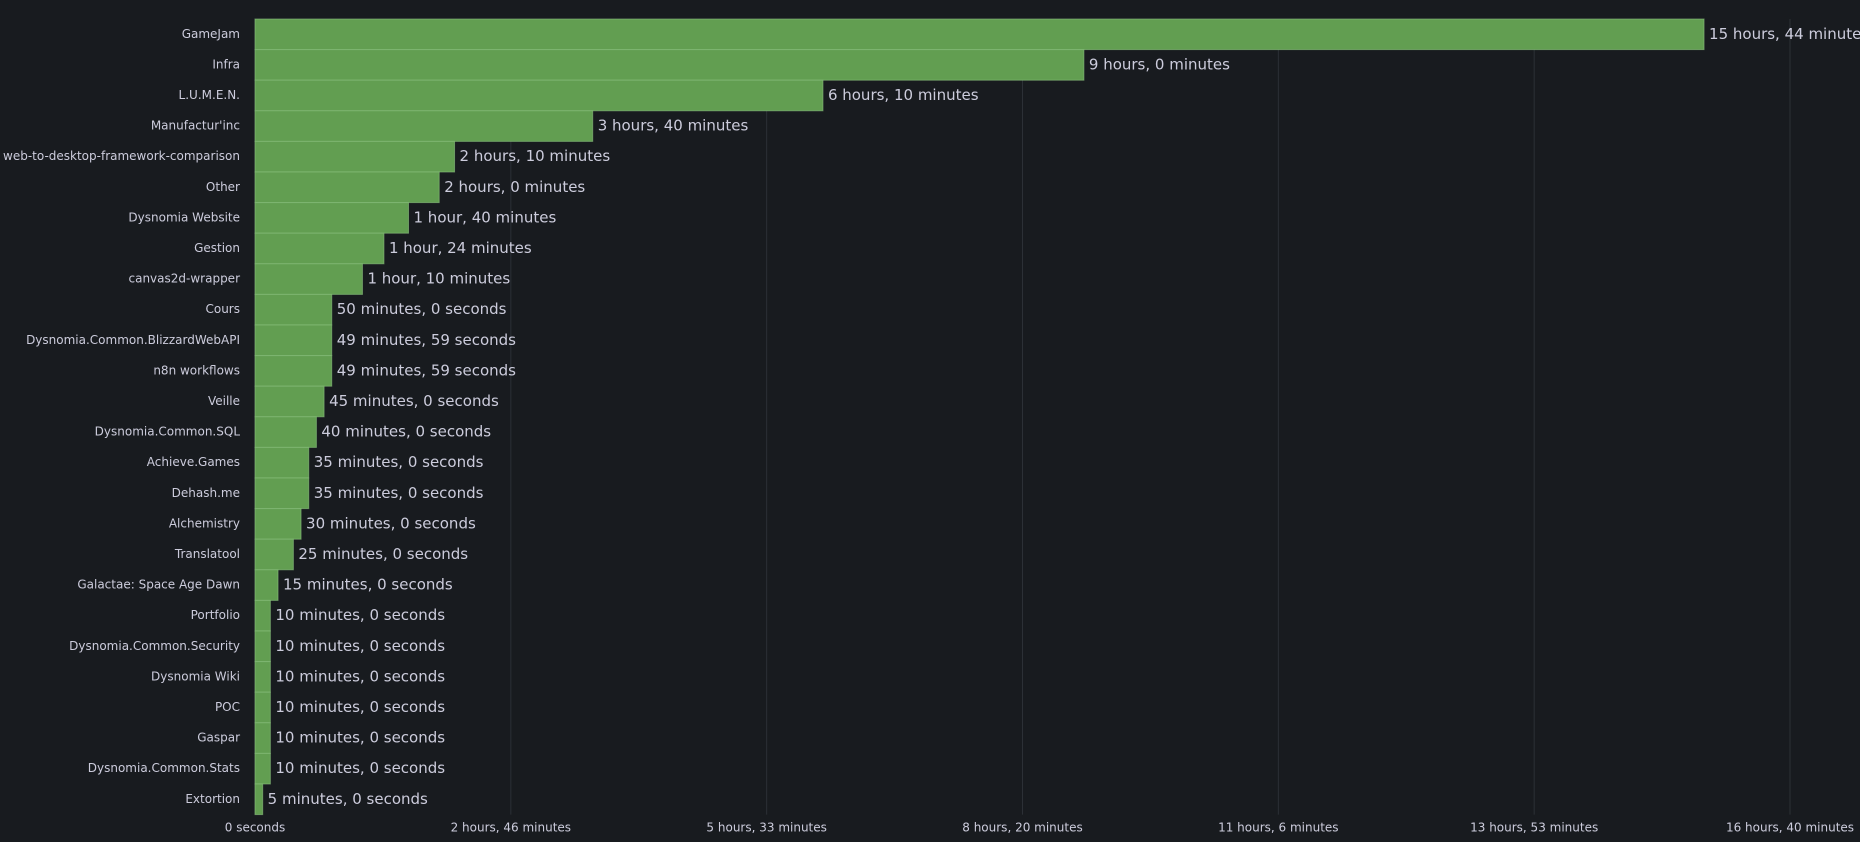  What do you see at coordinates (206, 493) in the screenshot?
I see `category-label: Dehash.me` at bounding box center [206, 493].